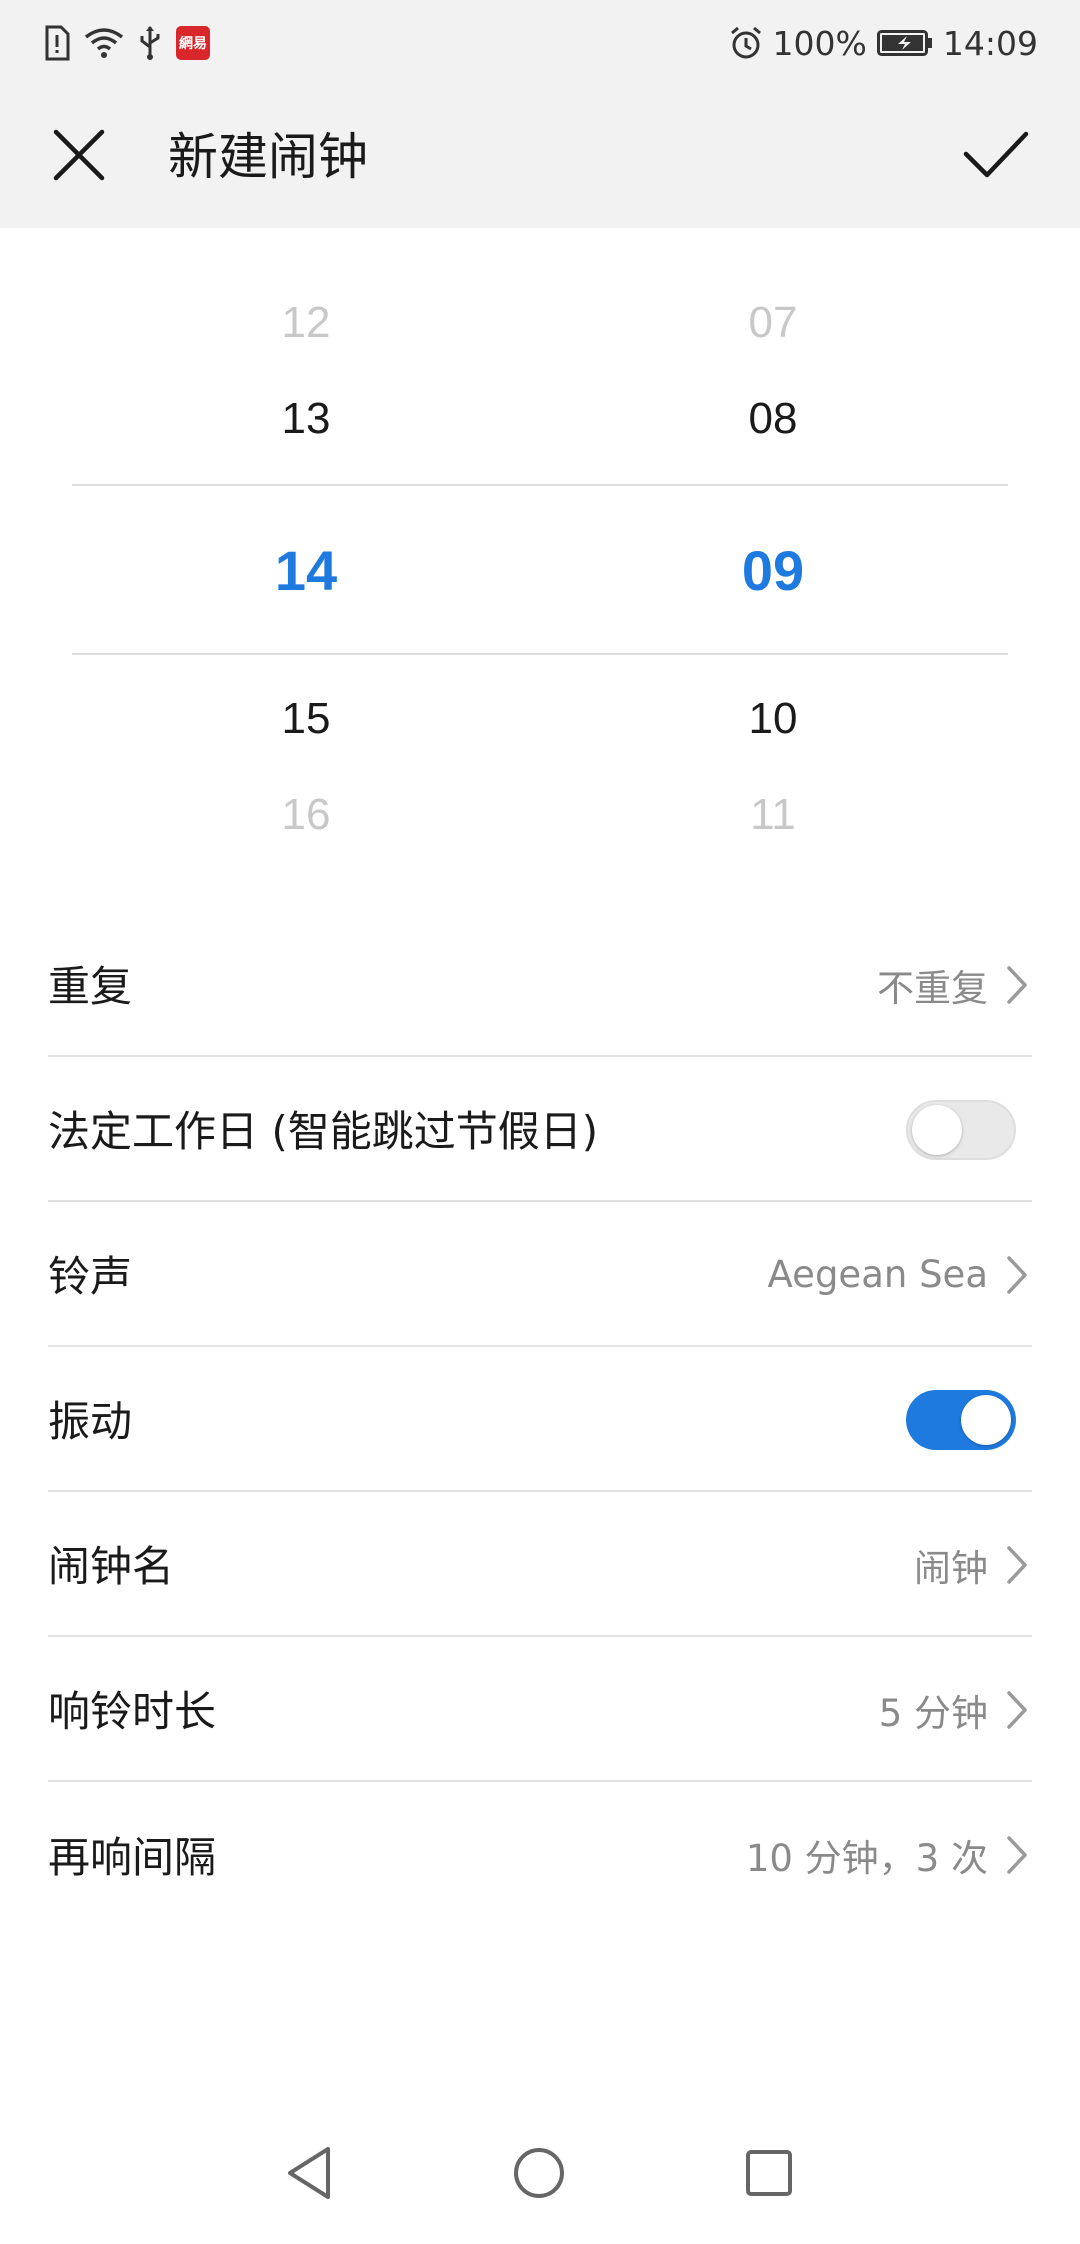 This screenshot has width=1080, height=2244. Describe the element at coordinates (904, 43) in the screenshot. I see `battery-charging-icon` at that location.